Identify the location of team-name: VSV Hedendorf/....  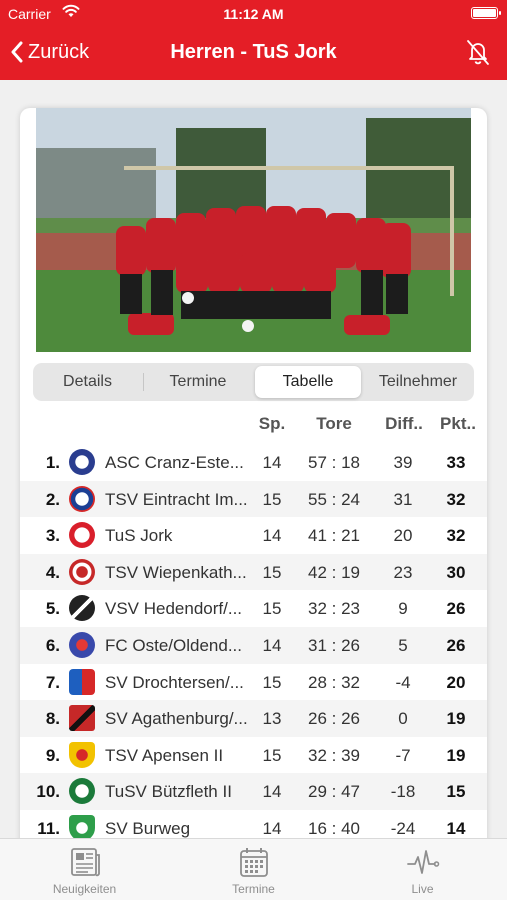
(174, 609).